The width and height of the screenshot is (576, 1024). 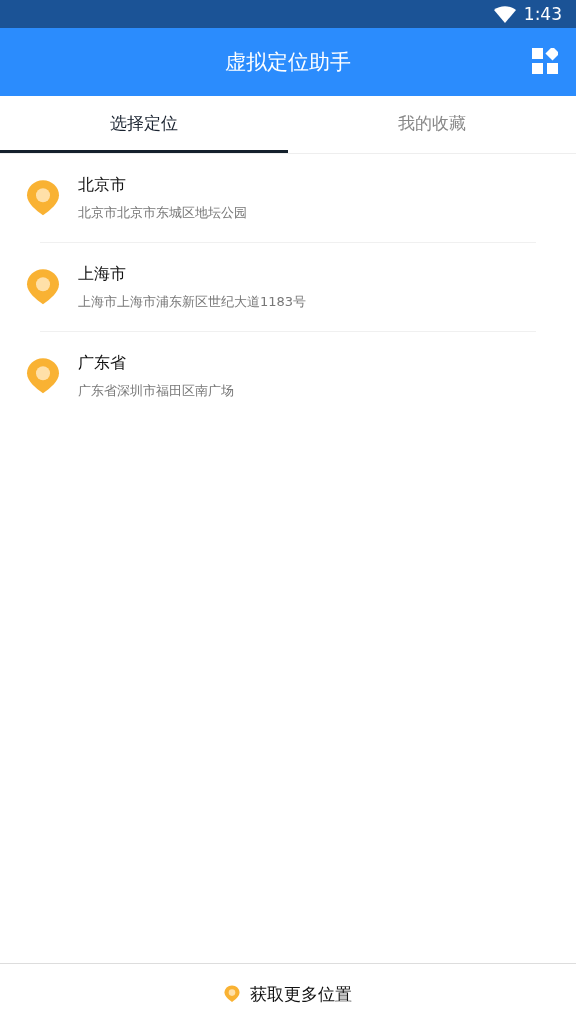 I want to click on grid-icon, so click(x=545, y=61).